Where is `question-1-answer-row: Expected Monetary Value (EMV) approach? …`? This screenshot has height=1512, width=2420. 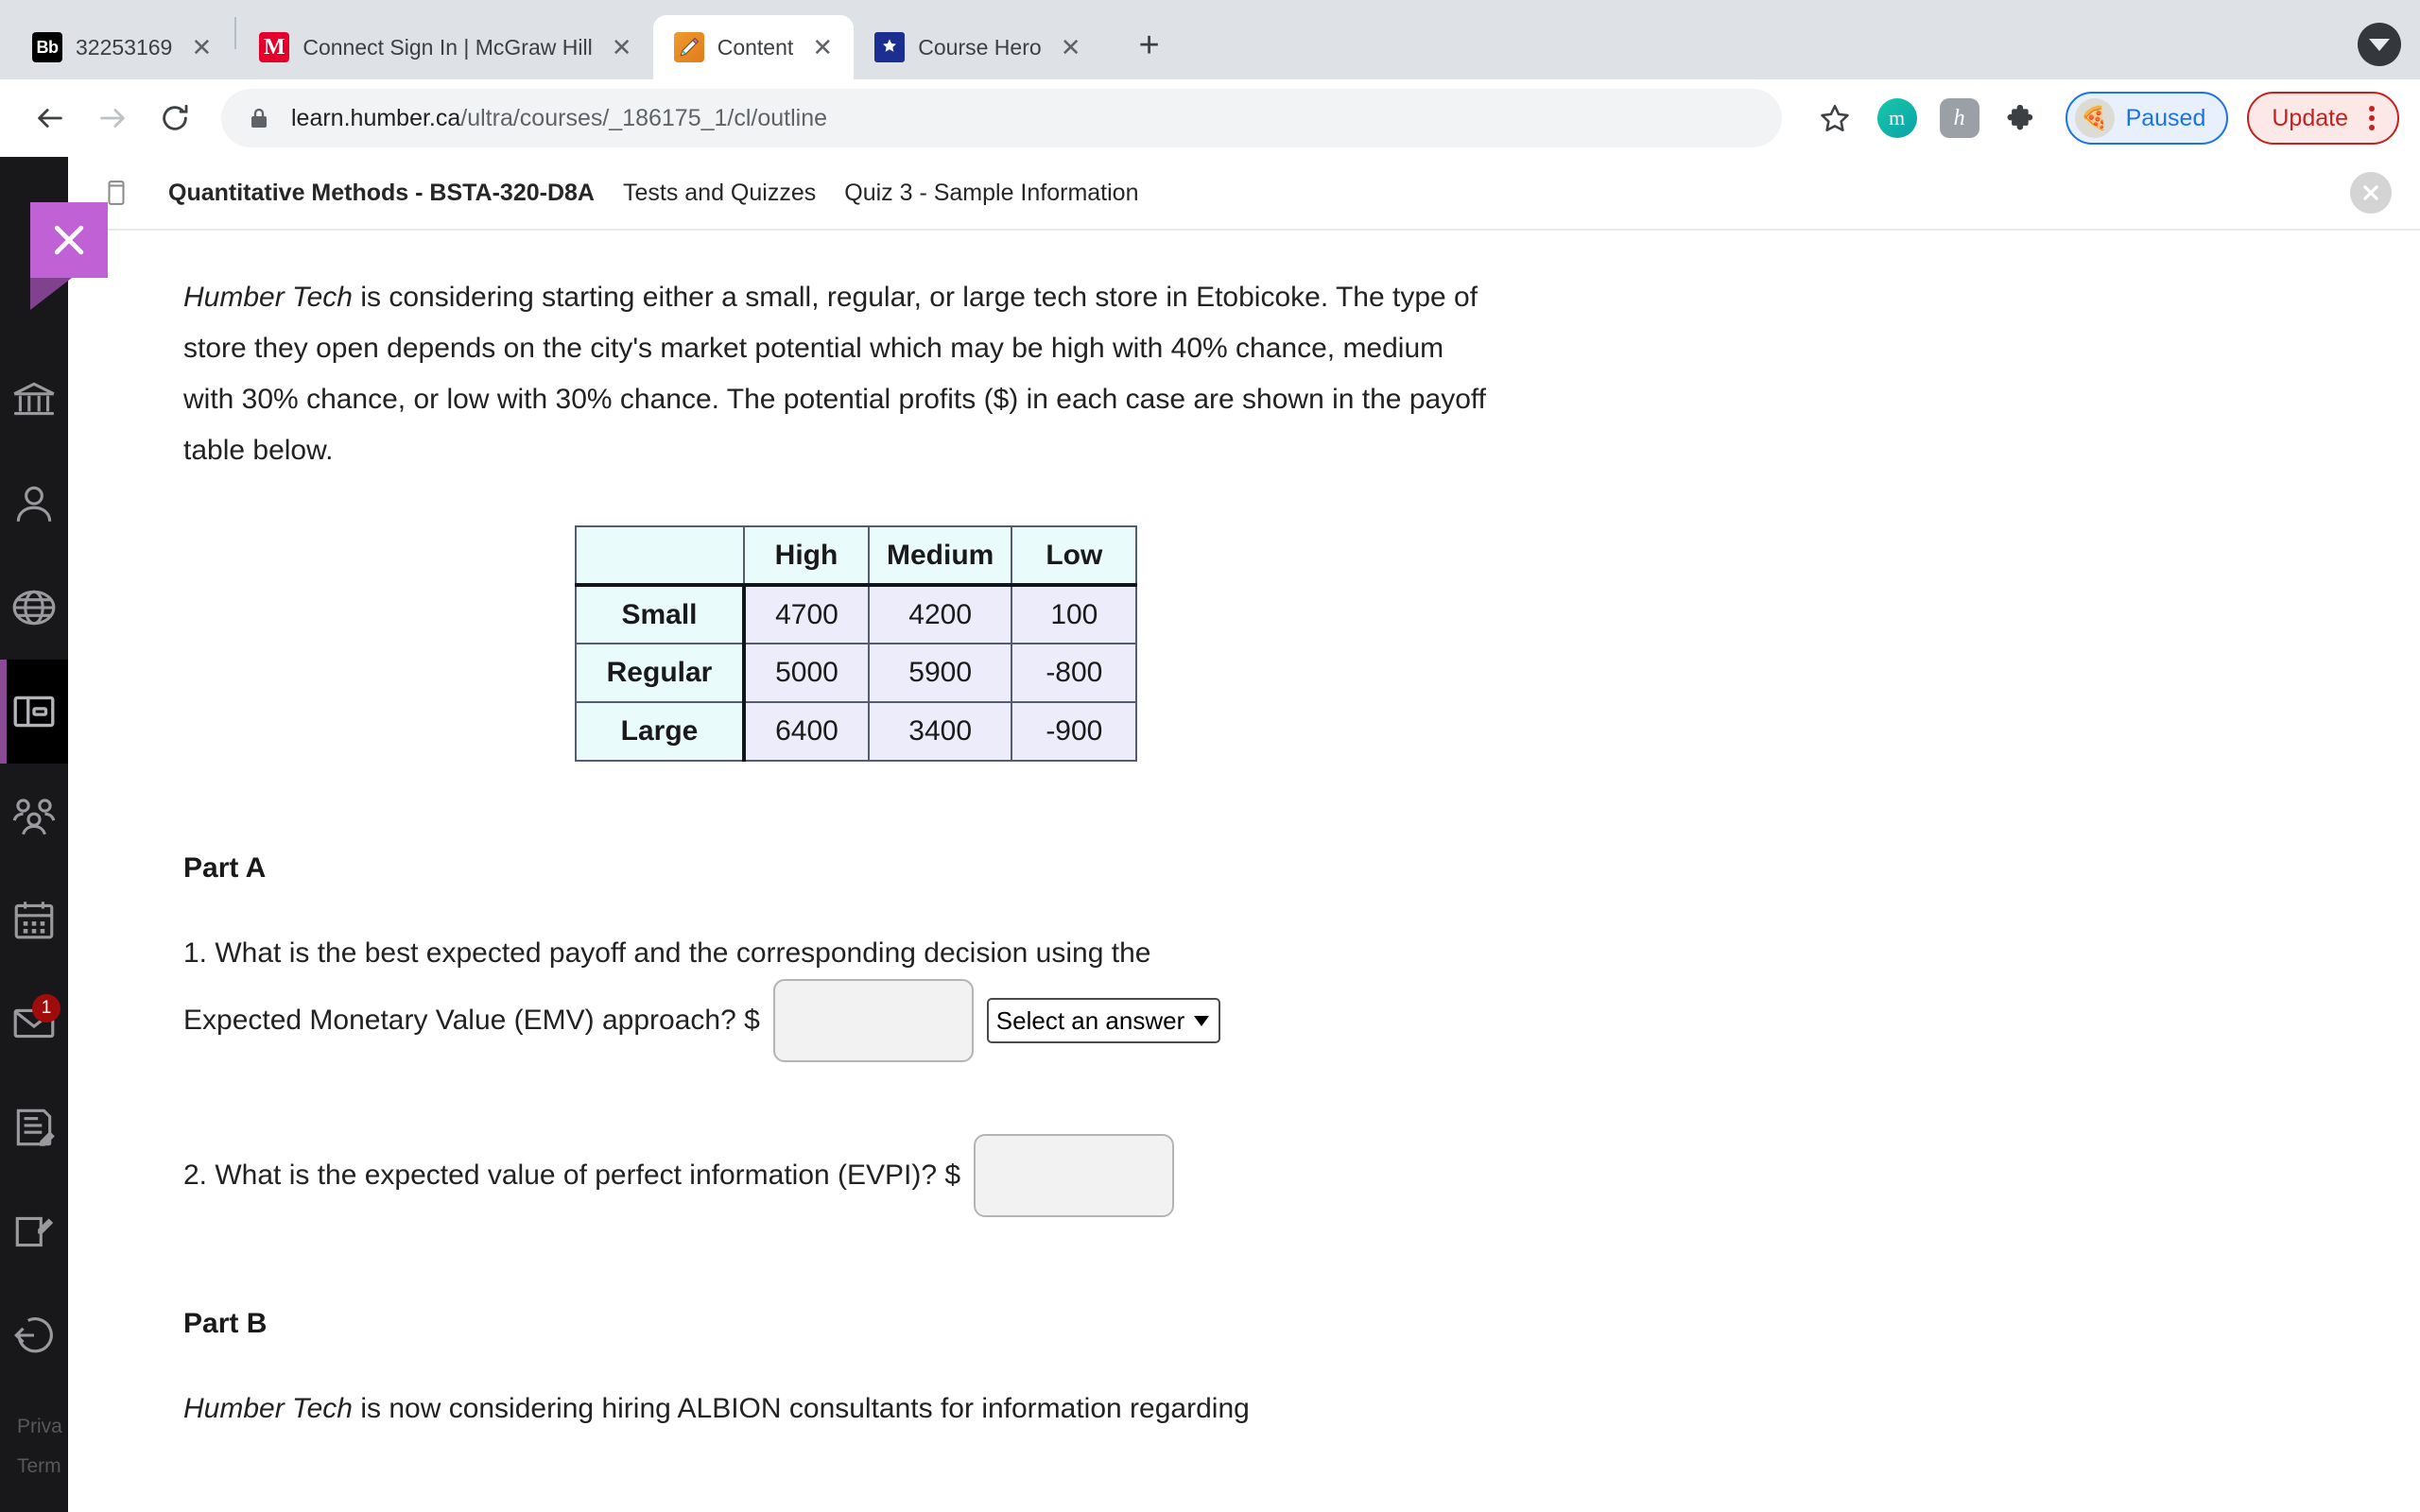 question-1-answer-row: Expected Monetary Value (EMV) approach? … is located at coordinates (1302, 1020).